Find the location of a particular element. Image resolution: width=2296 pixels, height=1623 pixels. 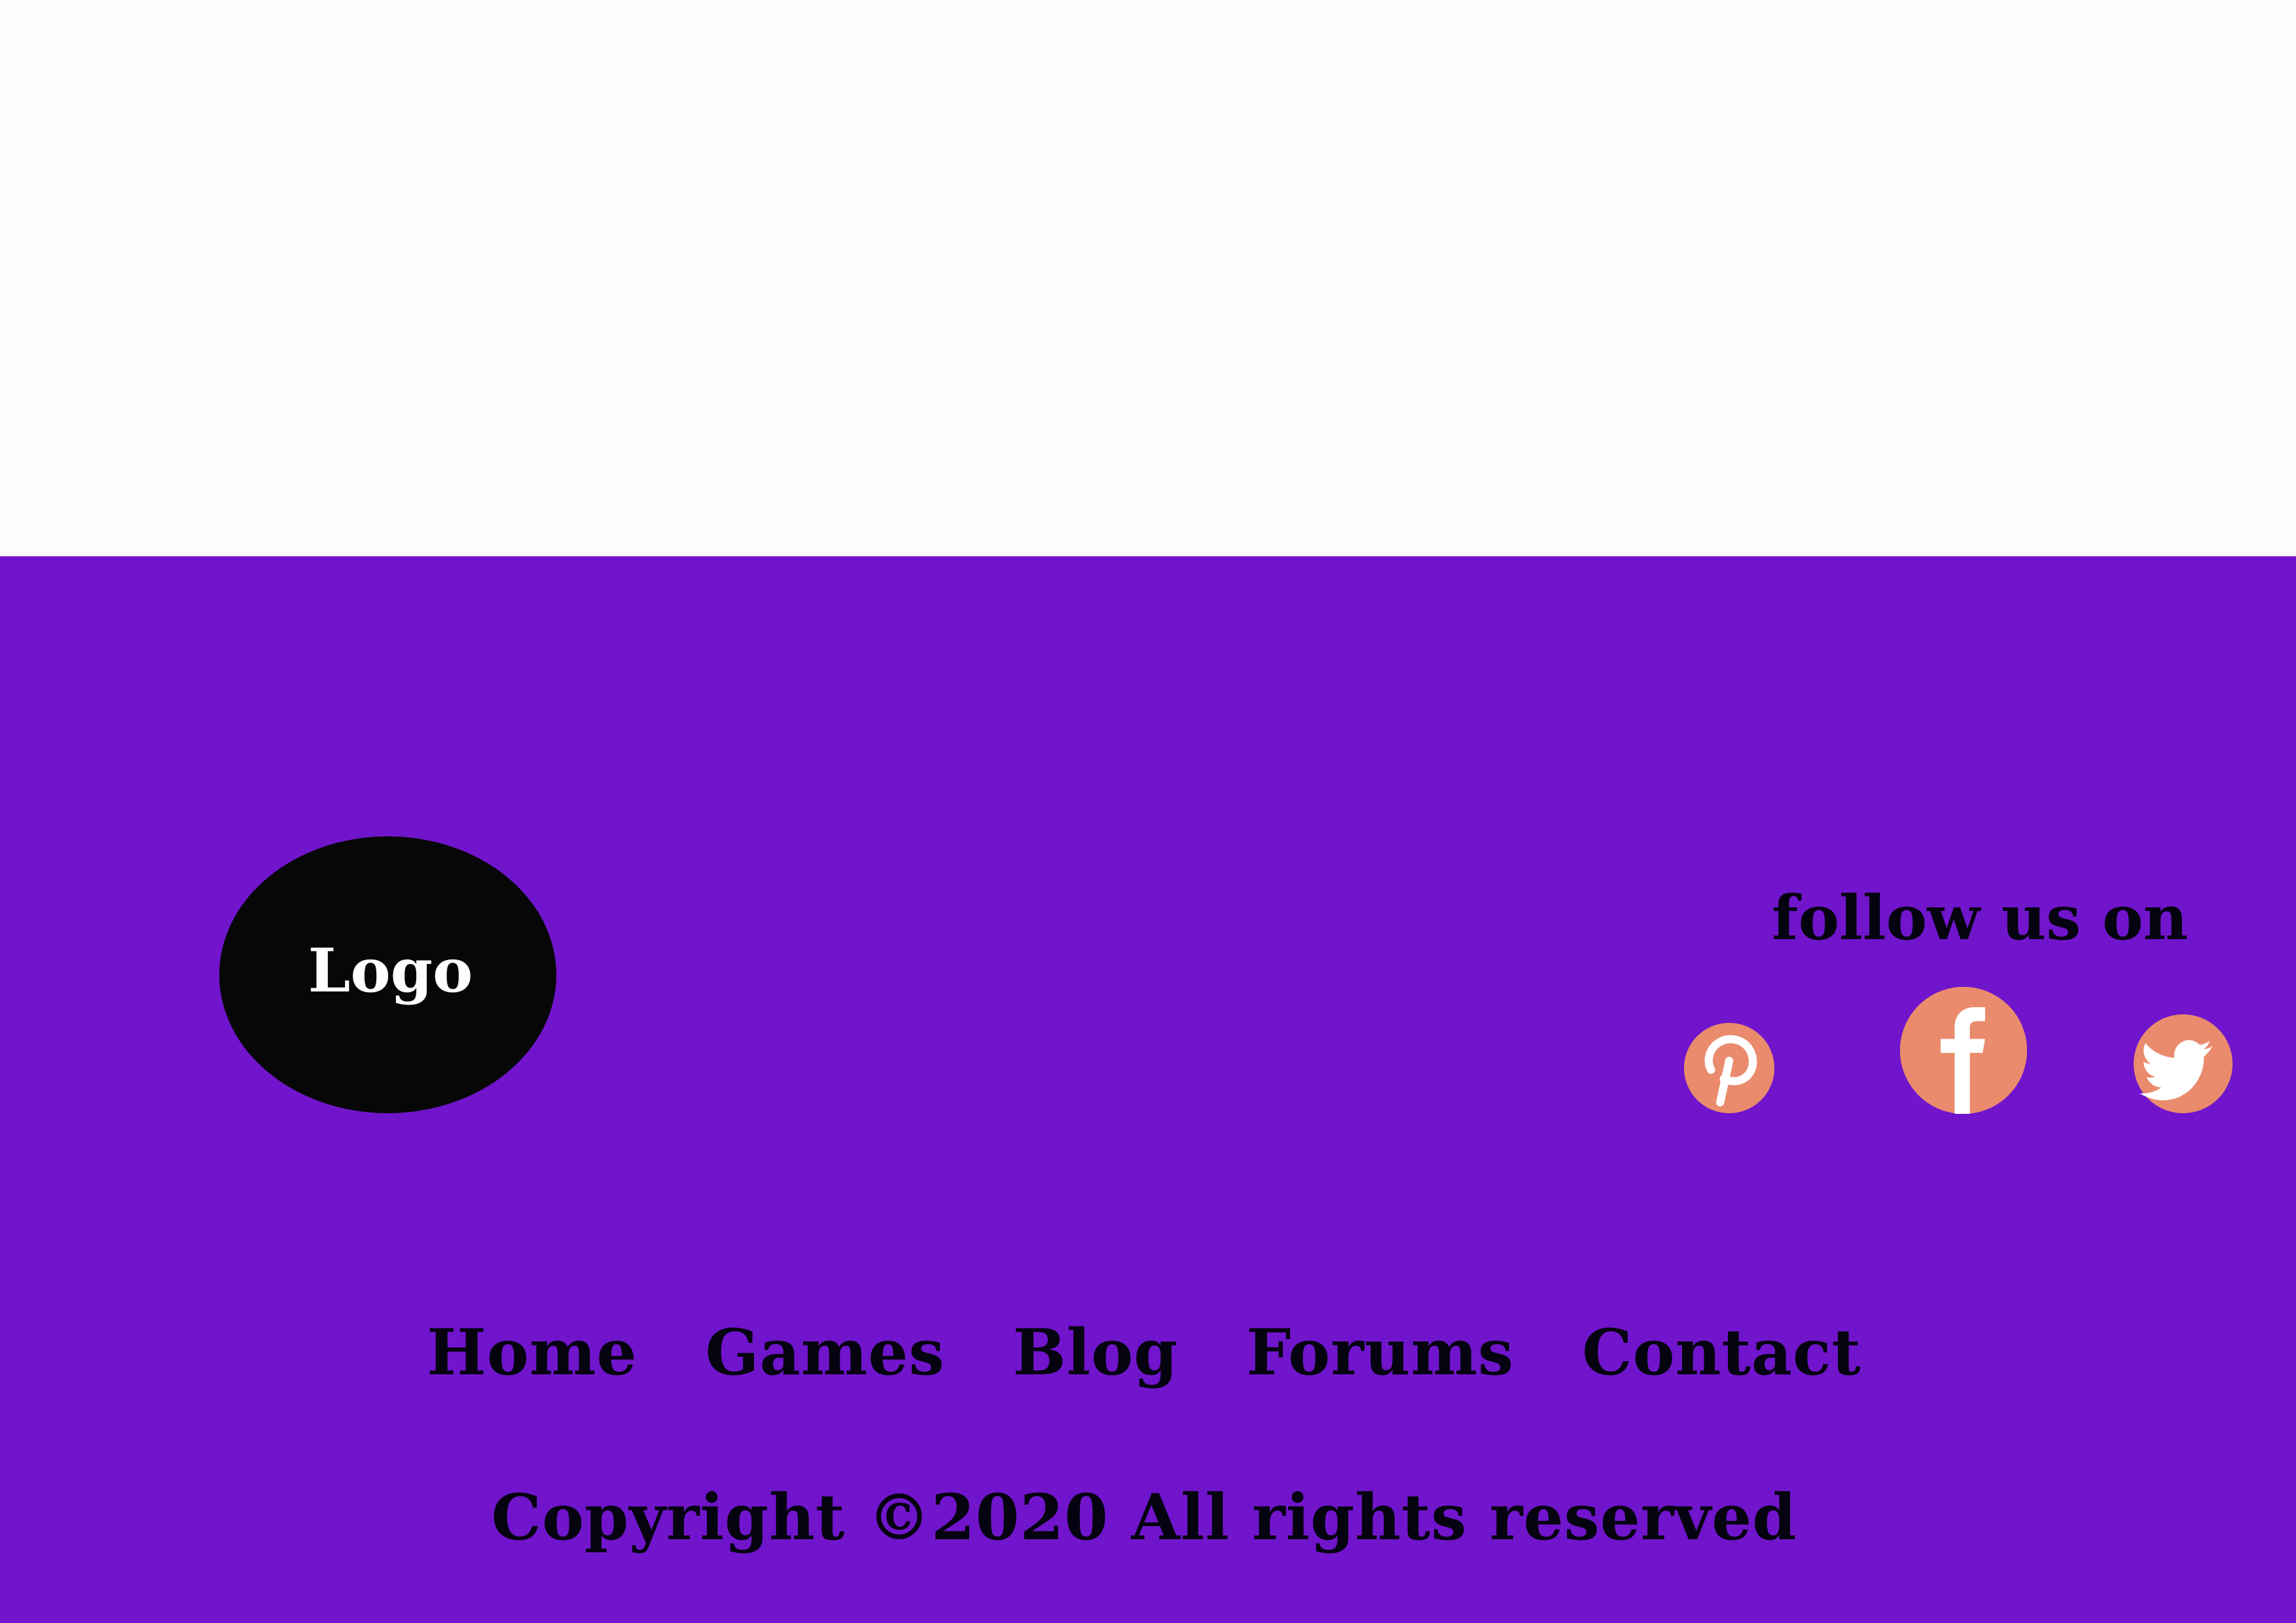

logo: Logo is located at coordinates (388, 974).